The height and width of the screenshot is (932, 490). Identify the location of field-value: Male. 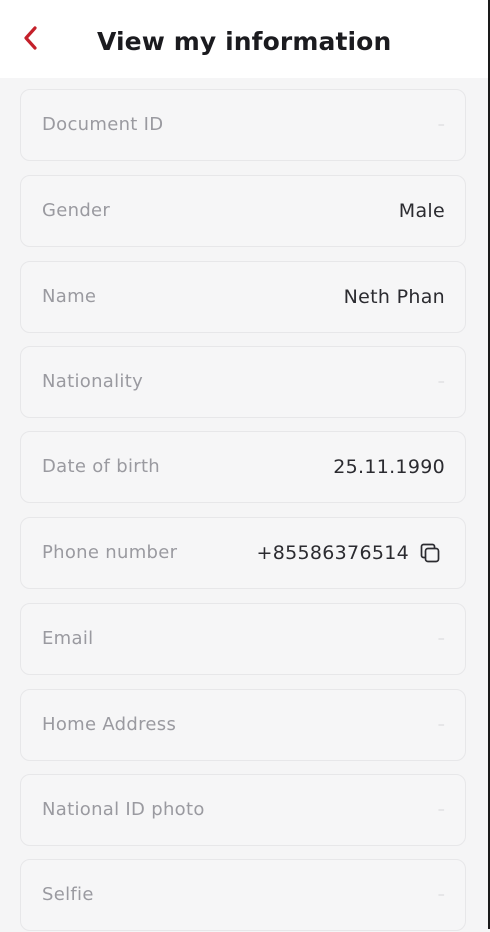
(421, 211).